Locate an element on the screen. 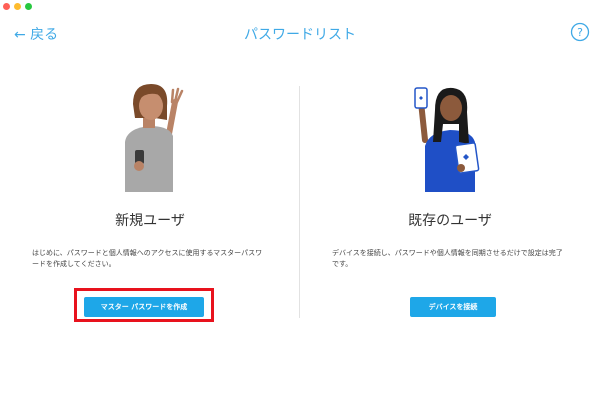  existing-user-description: デバイスを接続し、パスワードや個人情報を同期させるだけで設定は完了です。 is located at coordinates (447, 258).